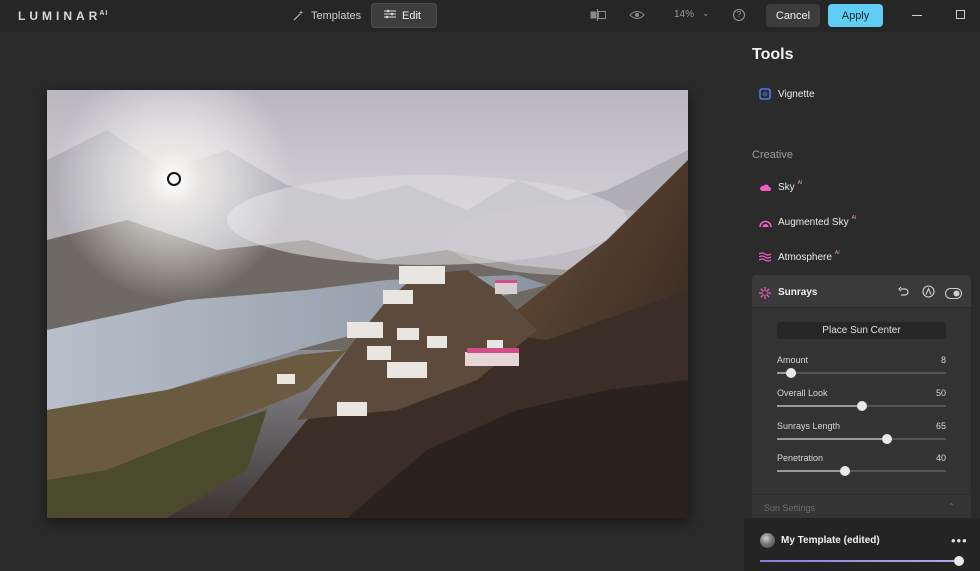 Image resolution: width=980 pixels, height=571 pixels. I want to click on edit-tab-label: Edit, so click(411, 15).